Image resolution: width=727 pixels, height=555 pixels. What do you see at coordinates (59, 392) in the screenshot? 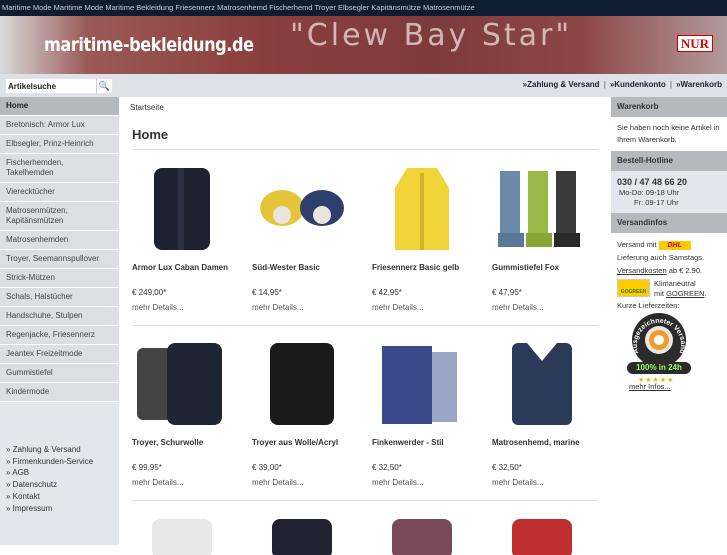
I see `category-item: Kindermode` at bounding box center [59, 392].